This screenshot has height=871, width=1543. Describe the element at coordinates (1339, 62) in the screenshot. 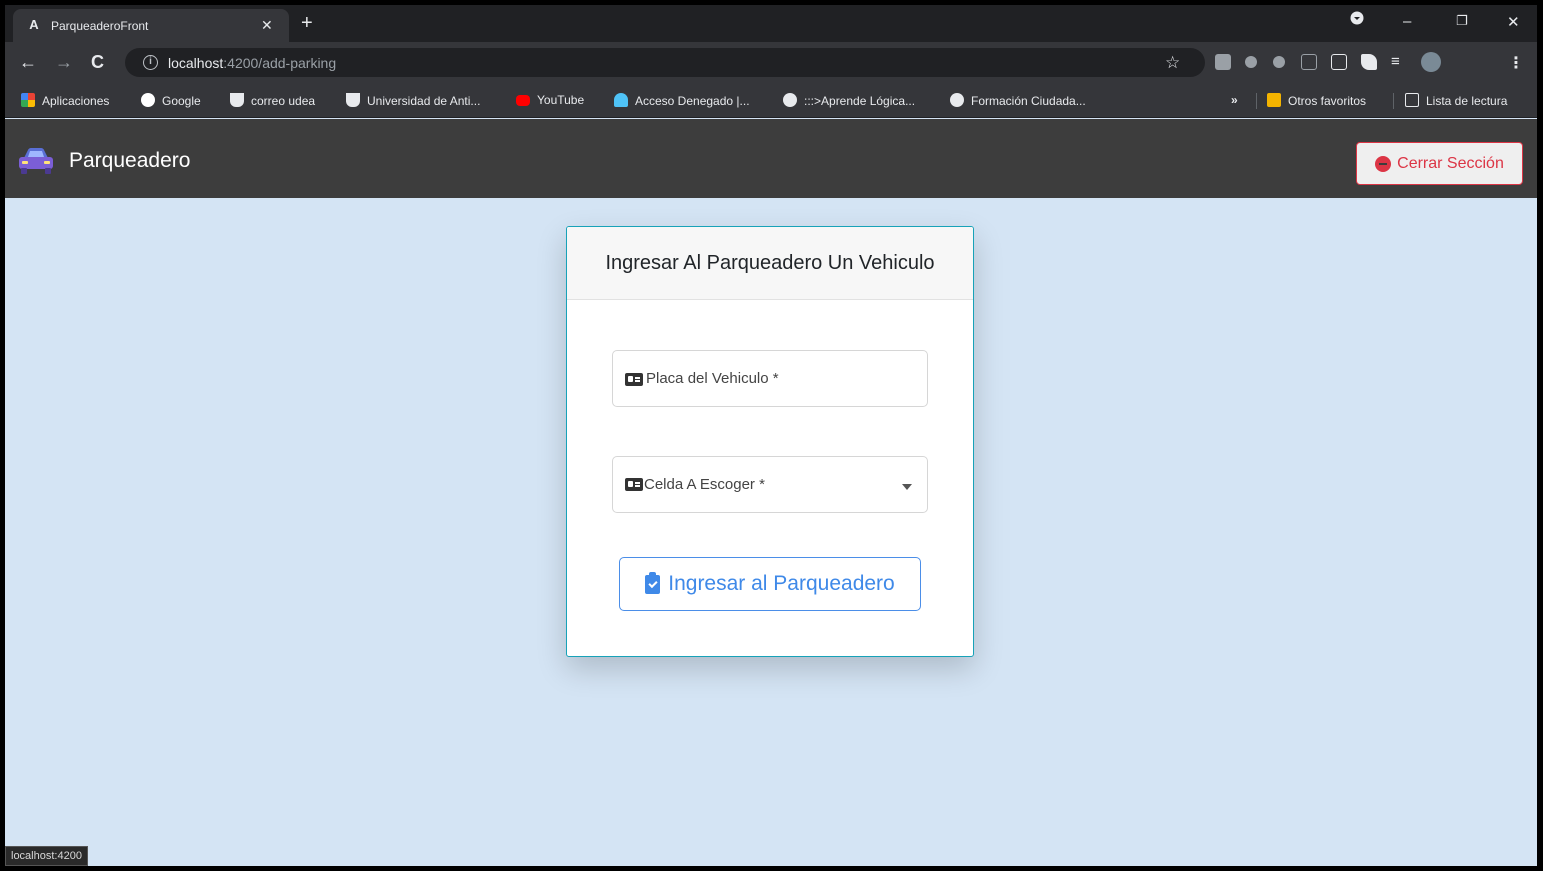

I see `notion-icon` at that location.